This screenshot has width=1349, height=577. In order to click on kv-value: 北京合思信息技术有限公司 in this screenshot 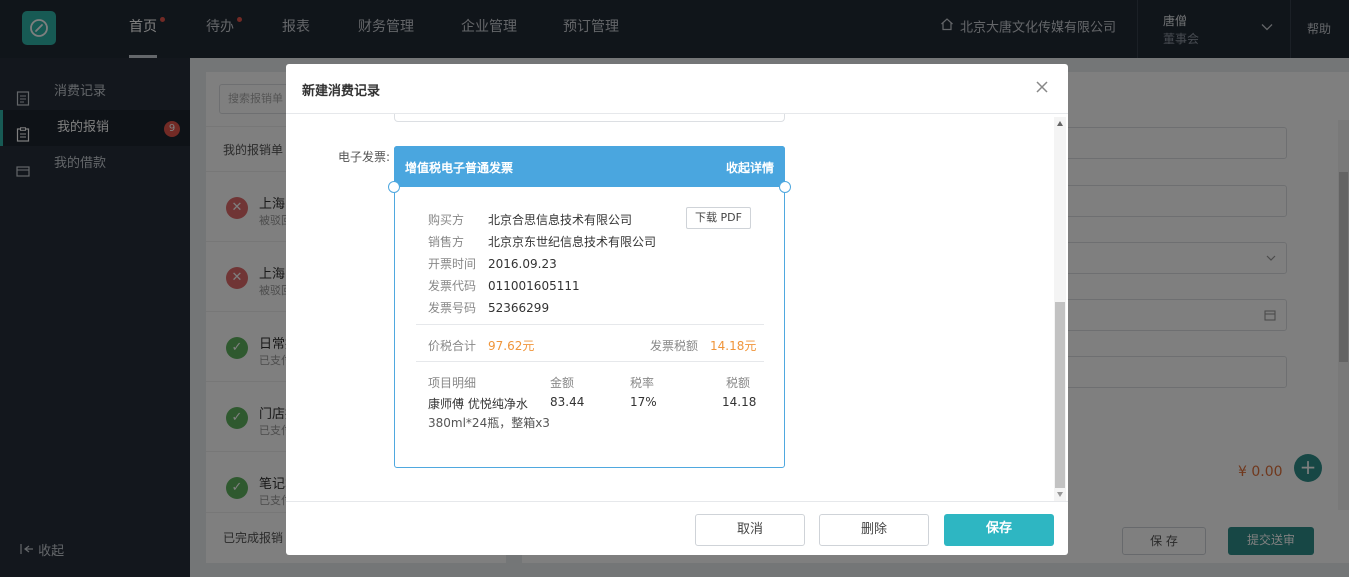, I will do `click(560, 220)`.